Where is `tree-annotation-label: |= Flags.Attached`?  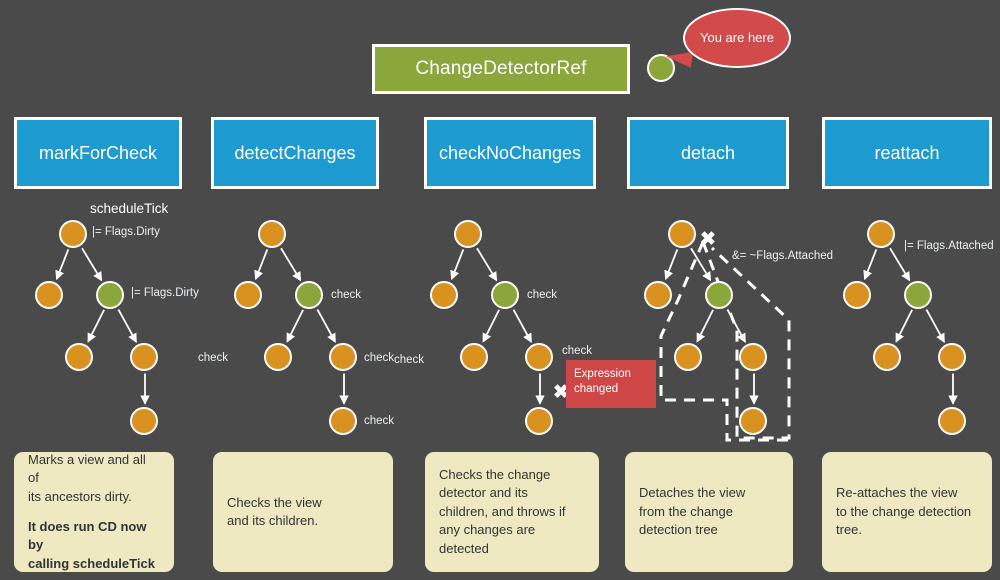
tree-annotation-label: |= Flags.Attached is located at coordinates (949, 246).